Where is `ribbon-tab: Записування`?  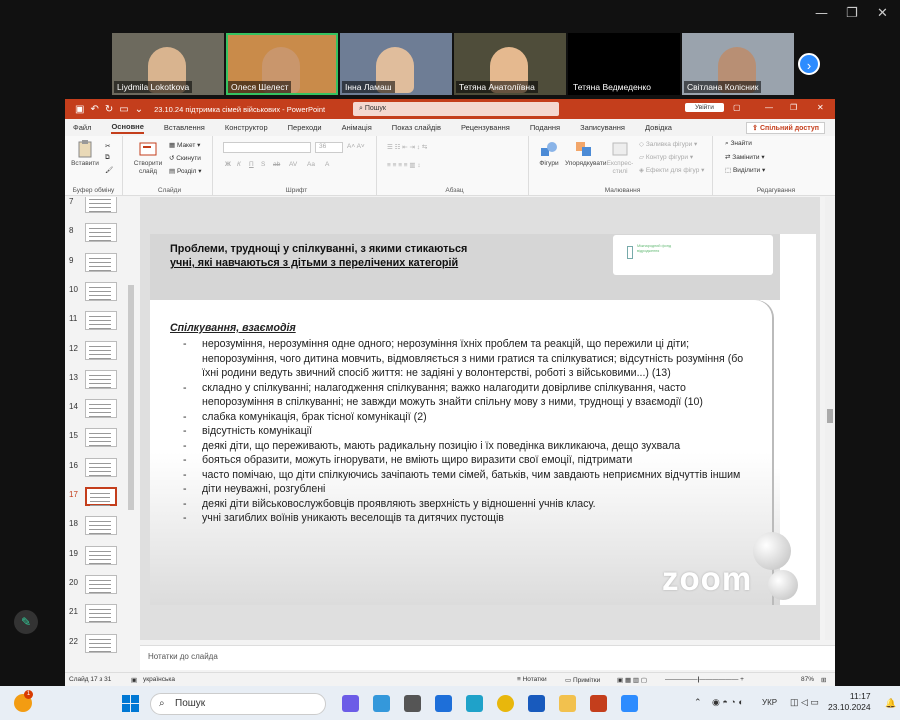 ribbon-tab: Записування is located at coordinates (602, 127).